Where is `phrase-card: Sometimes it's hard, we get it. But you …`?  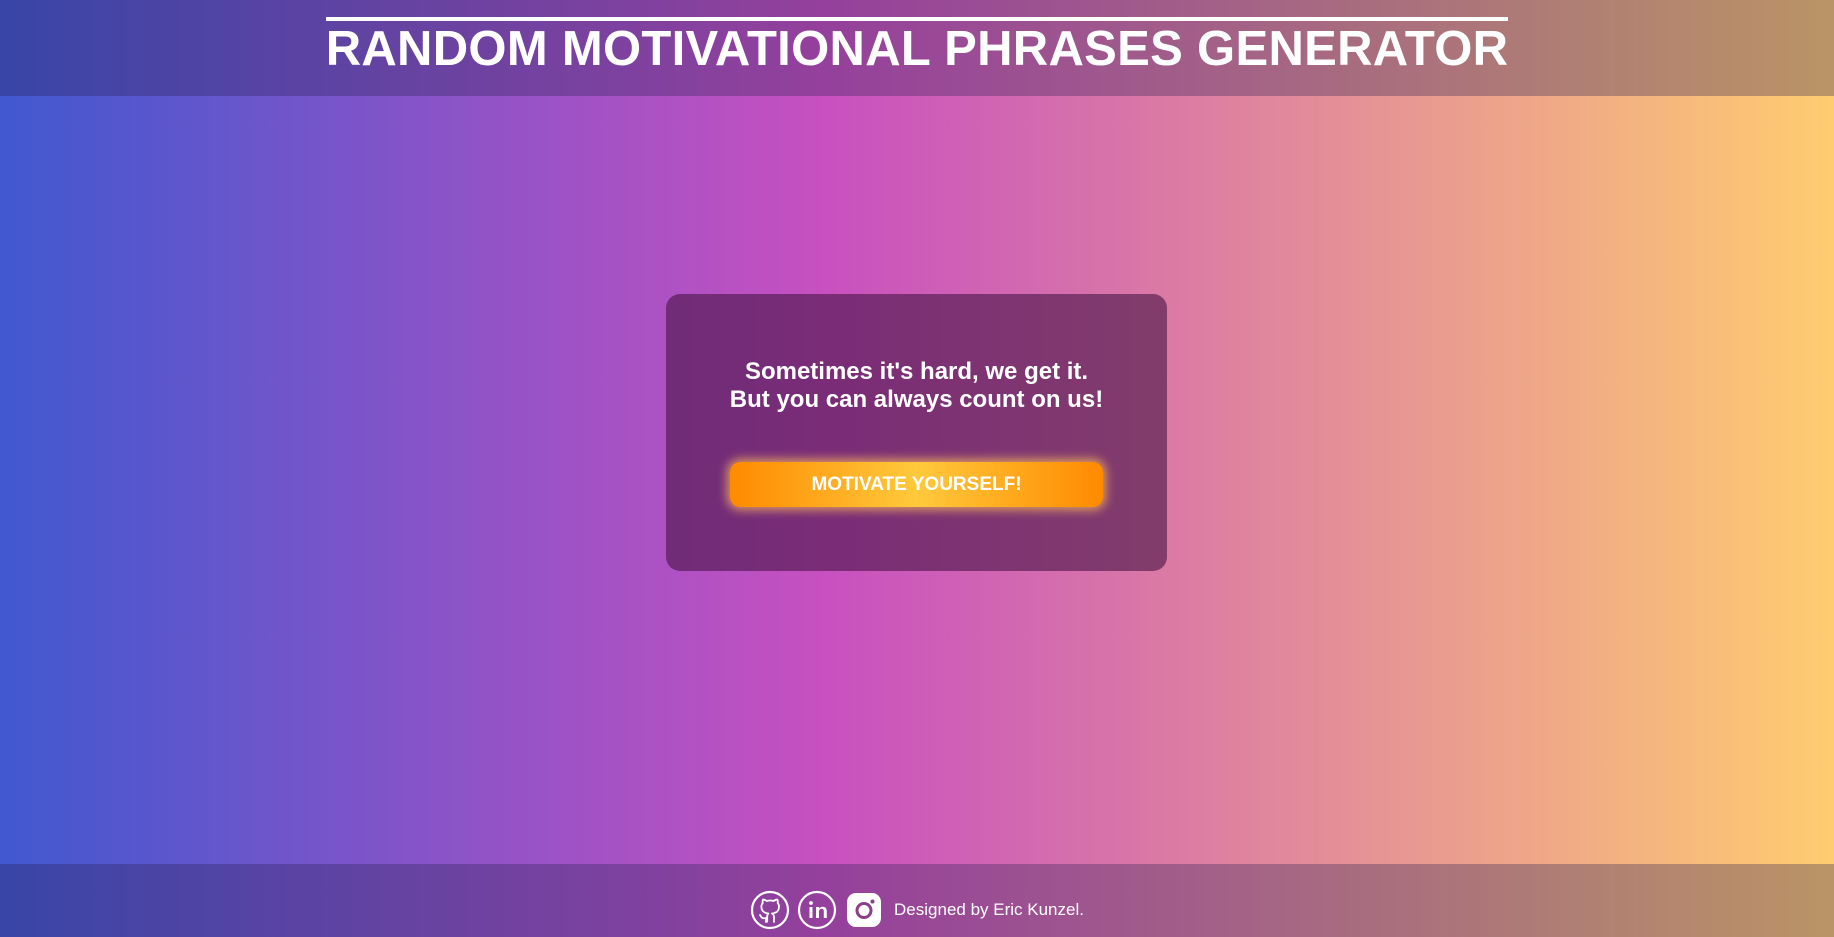
phrase-card: Sometimes it's hard, we get it. But you … is located at coordinates (916, 432).